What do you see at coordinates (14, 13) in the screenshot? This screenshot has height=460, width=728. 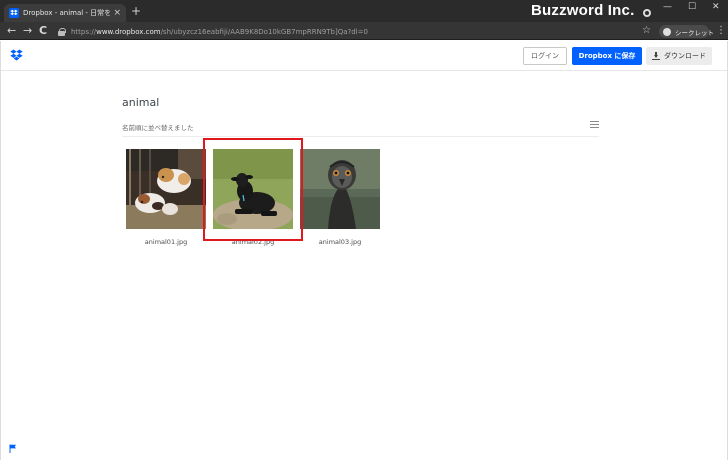 I see `dropbox-favicon-icon` at bounding box center [14, 13].